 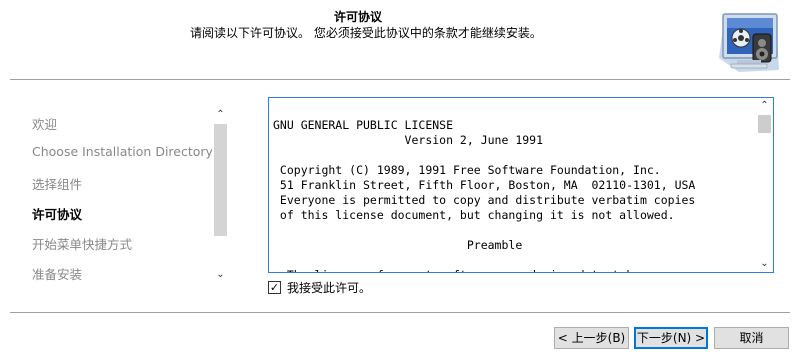 I want to click on license-line: Version 2, June 1991, so click(x=408, y=140).